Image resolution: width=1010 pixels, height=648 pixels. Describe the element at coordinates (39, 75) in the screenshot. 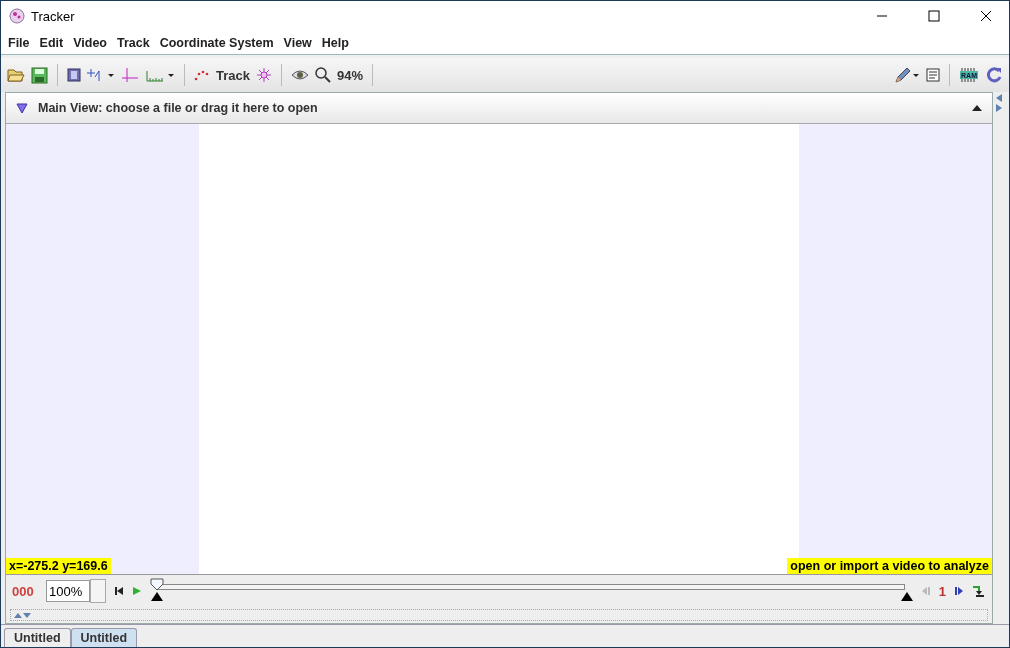

I see `save-icon` at that location.